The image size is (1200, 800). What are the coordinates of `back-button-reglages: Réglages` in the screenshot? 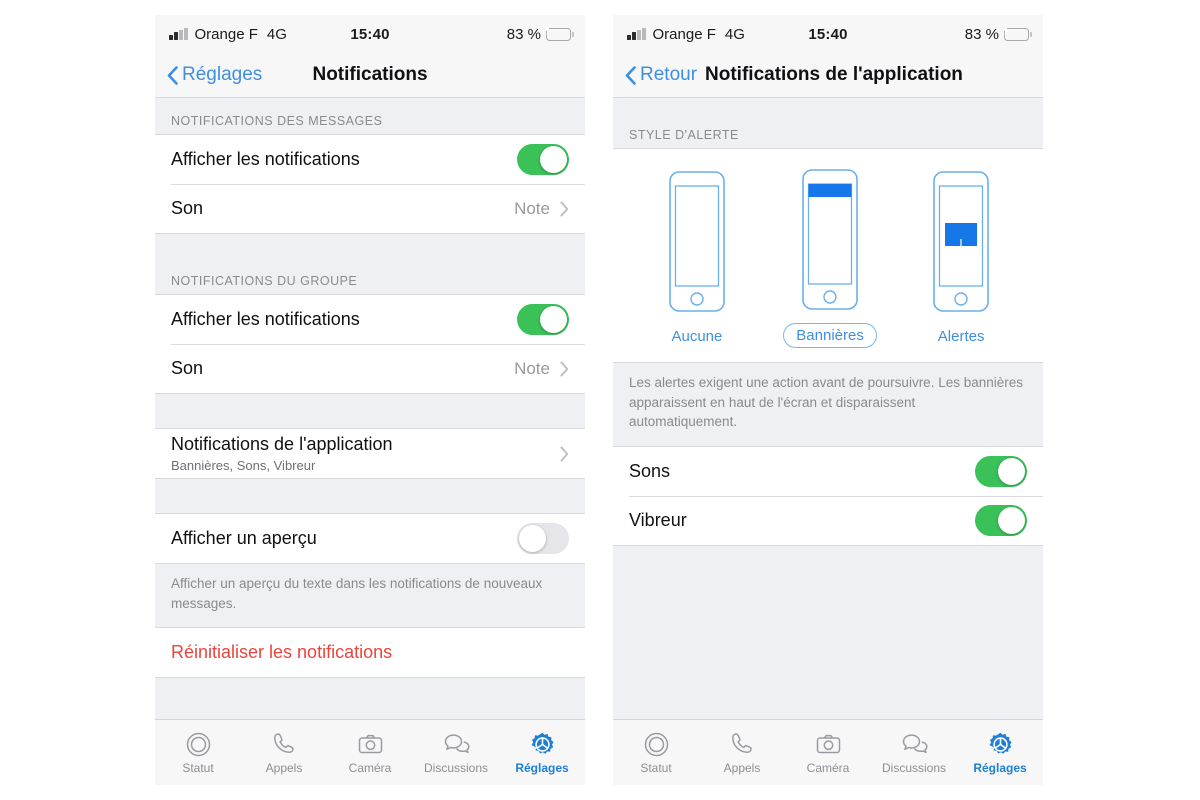 It's located at (214, 75).